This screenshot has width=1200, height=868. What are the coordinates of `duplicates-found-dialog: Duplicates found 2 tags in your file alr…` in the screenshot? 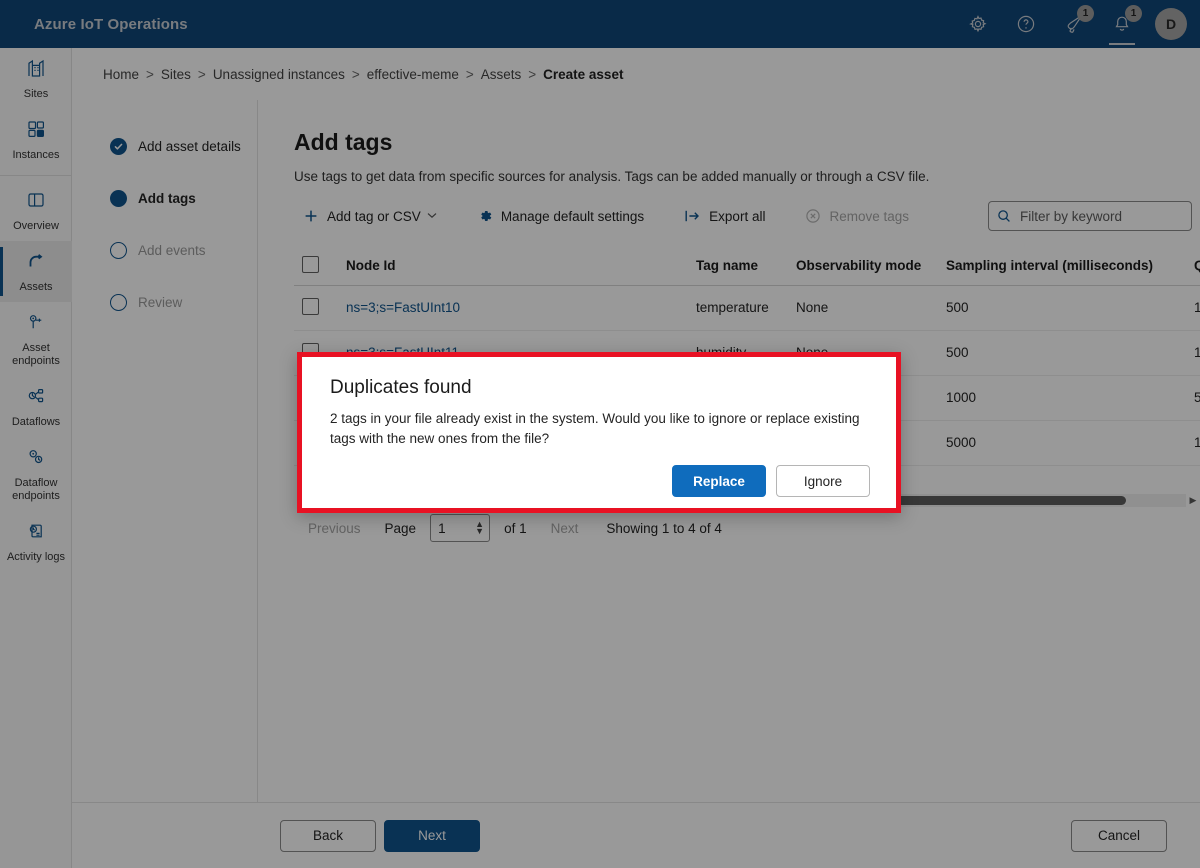 It's located at (599, 432).